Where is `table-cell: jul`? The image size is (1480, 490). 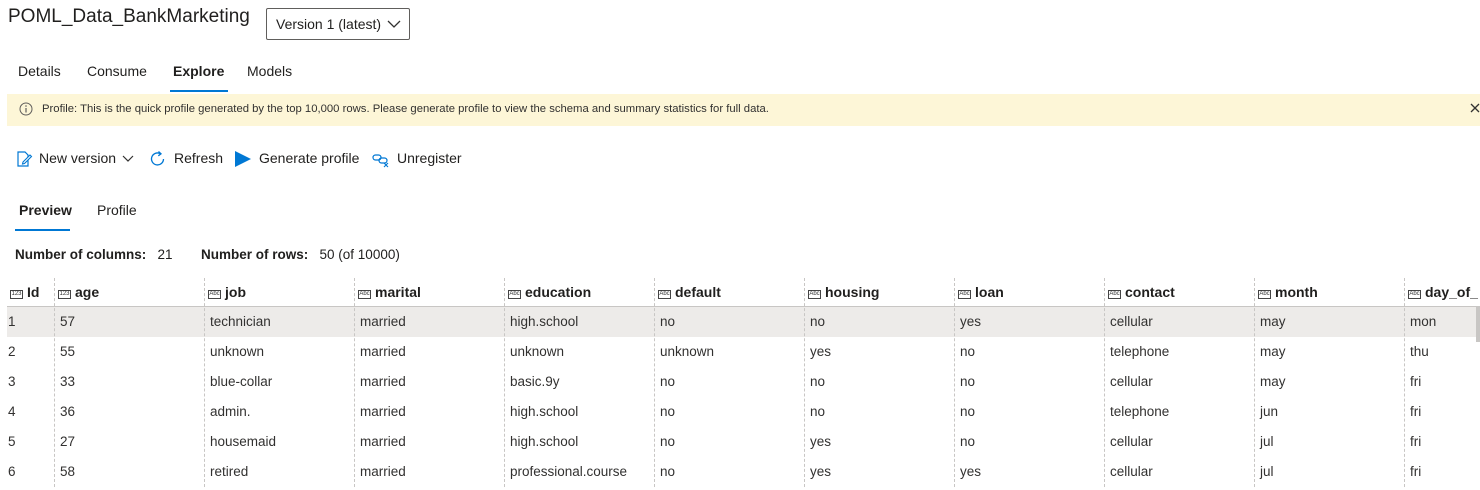 table-cell: jul is located at coordinates (1267, 471).